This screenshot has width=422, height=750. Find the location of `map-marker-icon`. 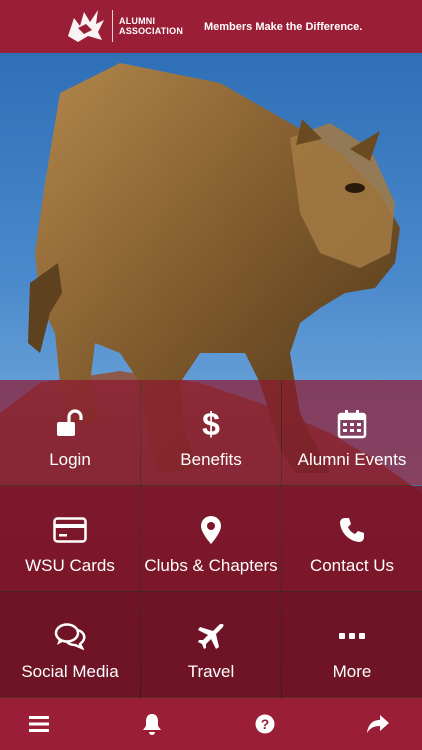

map-marker-icon is located at coordinates (211, 530).